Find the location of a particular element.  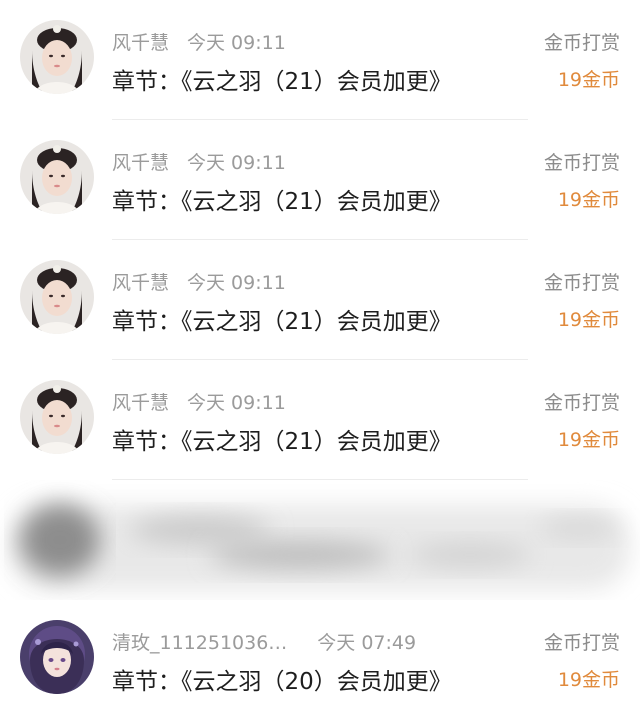

illustrated-girl-avatar-icon is located at coordinates (57, 657).